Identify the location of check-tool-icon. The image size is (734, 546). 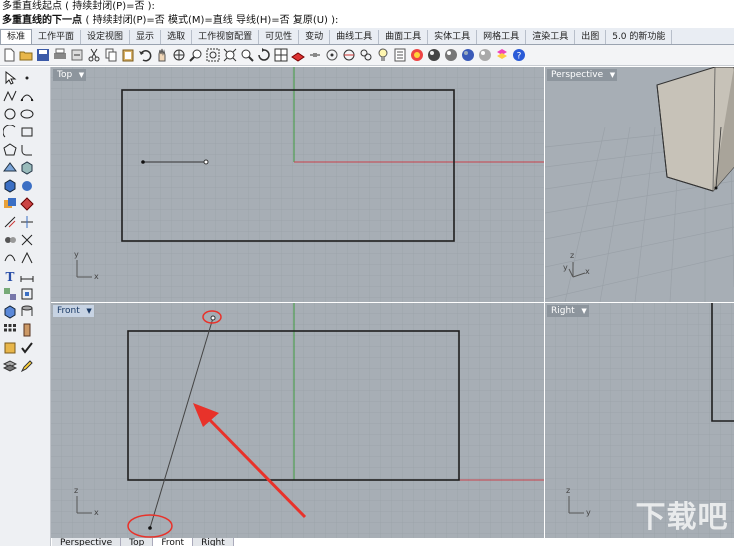
(27, 348).